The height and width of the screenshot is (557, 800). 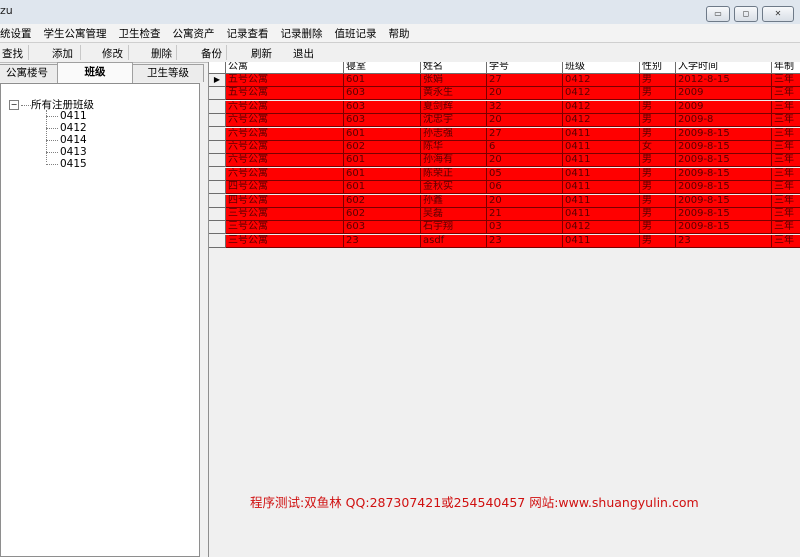 What do you see at coordinates (601, 67) in the screenshot?
I see `header-col-class: 班级` at bounding box center [601, 67].